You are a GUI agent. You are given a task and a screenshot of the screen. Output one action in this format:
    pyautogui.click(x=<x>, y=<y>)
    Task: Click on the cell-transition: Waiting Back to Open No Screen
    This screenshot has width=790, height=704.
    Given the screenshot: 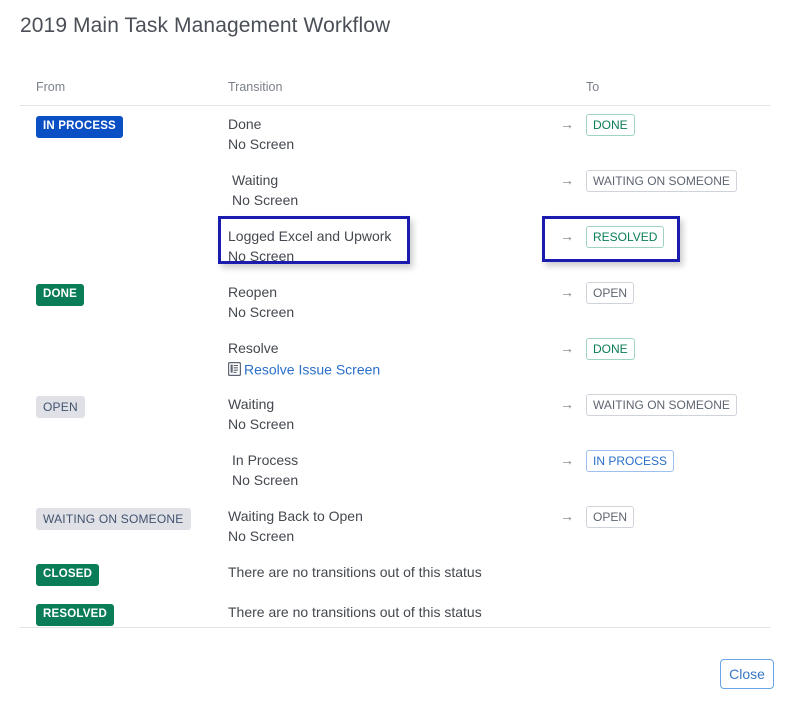 What is the action you would take?
    pyautogui.click(x=400, y=526)
    